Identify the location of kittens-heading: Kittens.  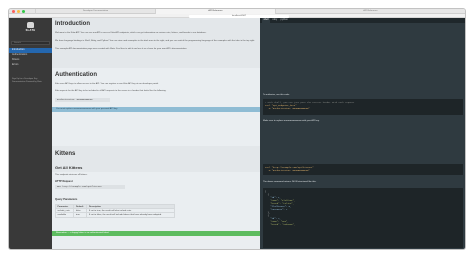
(65, 154).